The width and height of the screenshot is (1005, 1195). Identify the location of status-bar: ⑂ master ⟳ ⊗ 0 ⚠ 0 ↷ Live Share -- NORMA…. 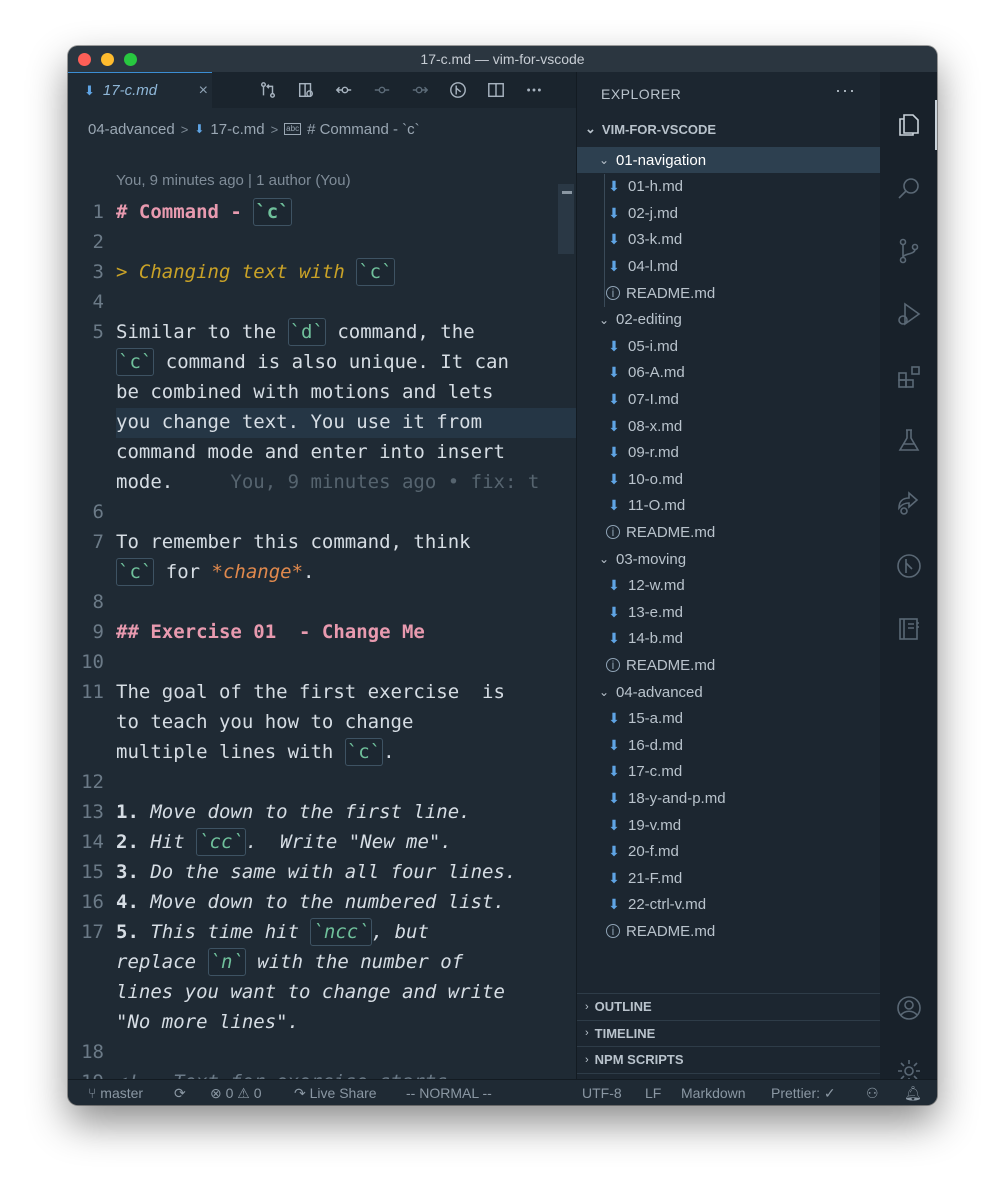
(502, 1092).